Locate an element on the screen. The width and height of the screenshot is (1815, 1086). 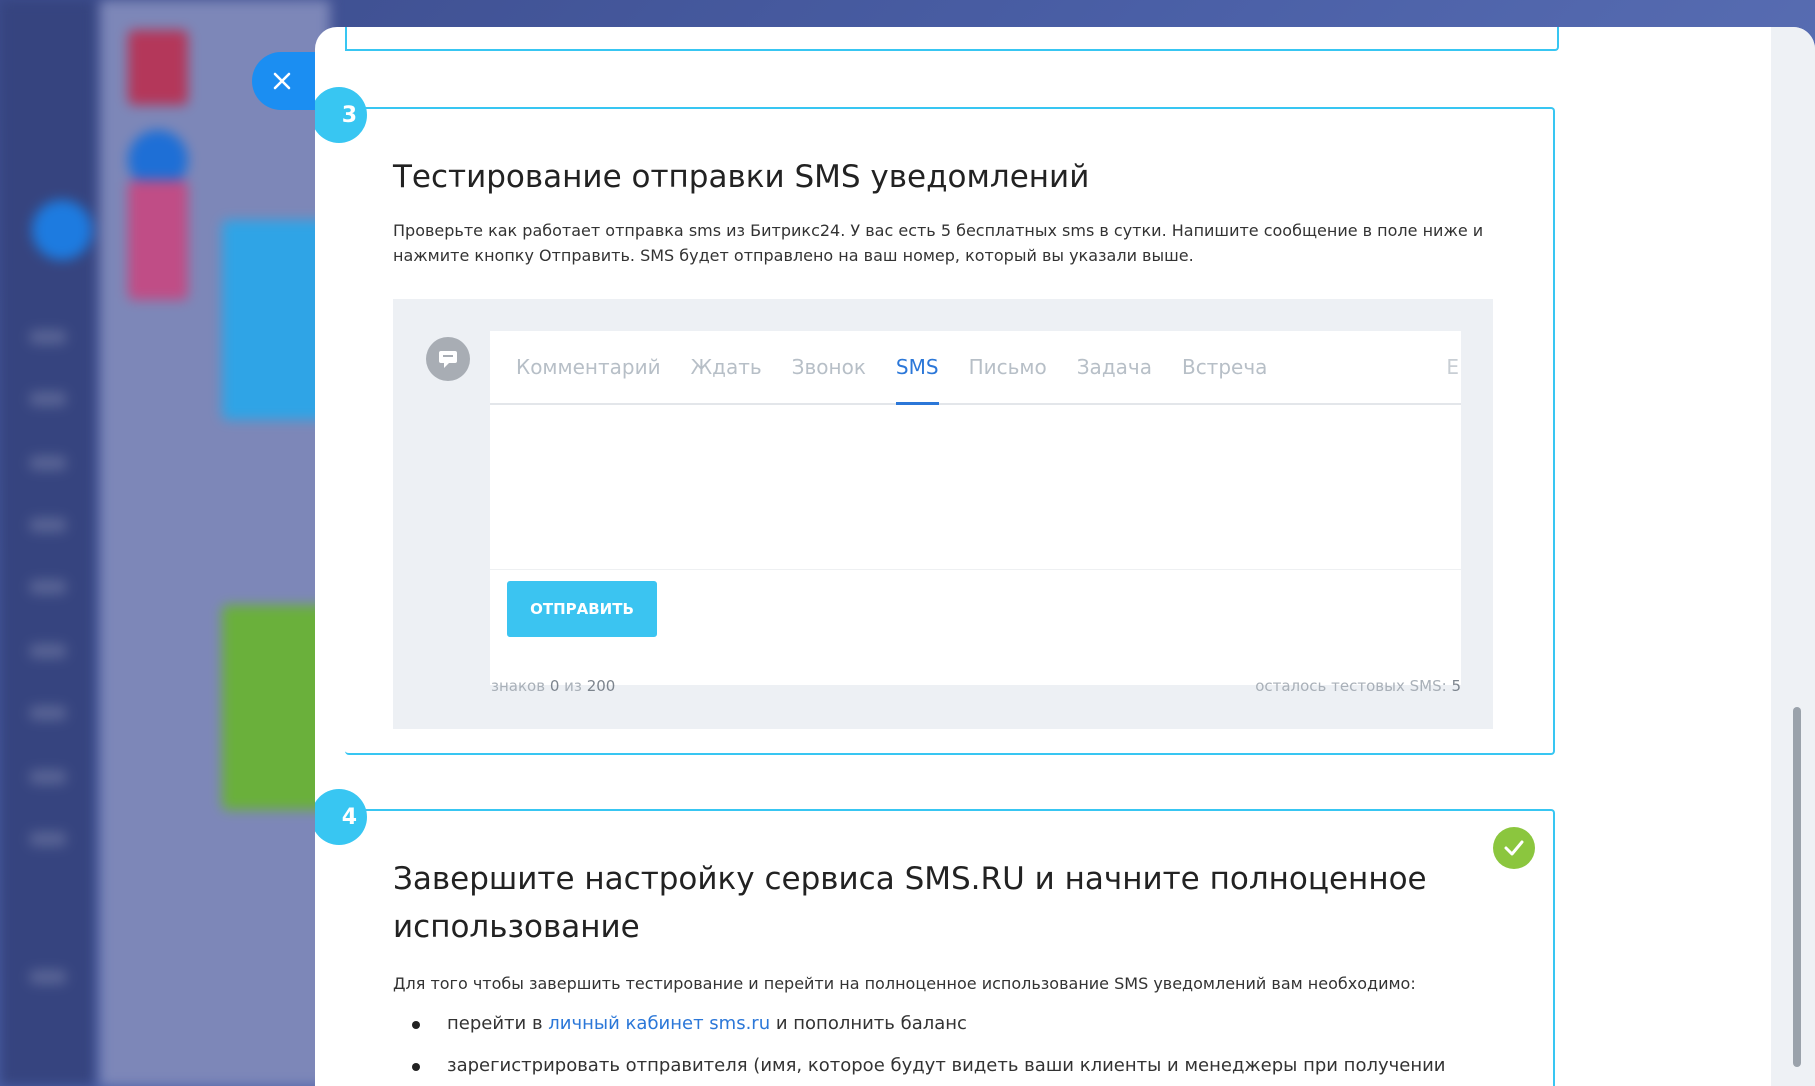
tab-call: Звонок is located at coordinates (829, 367).